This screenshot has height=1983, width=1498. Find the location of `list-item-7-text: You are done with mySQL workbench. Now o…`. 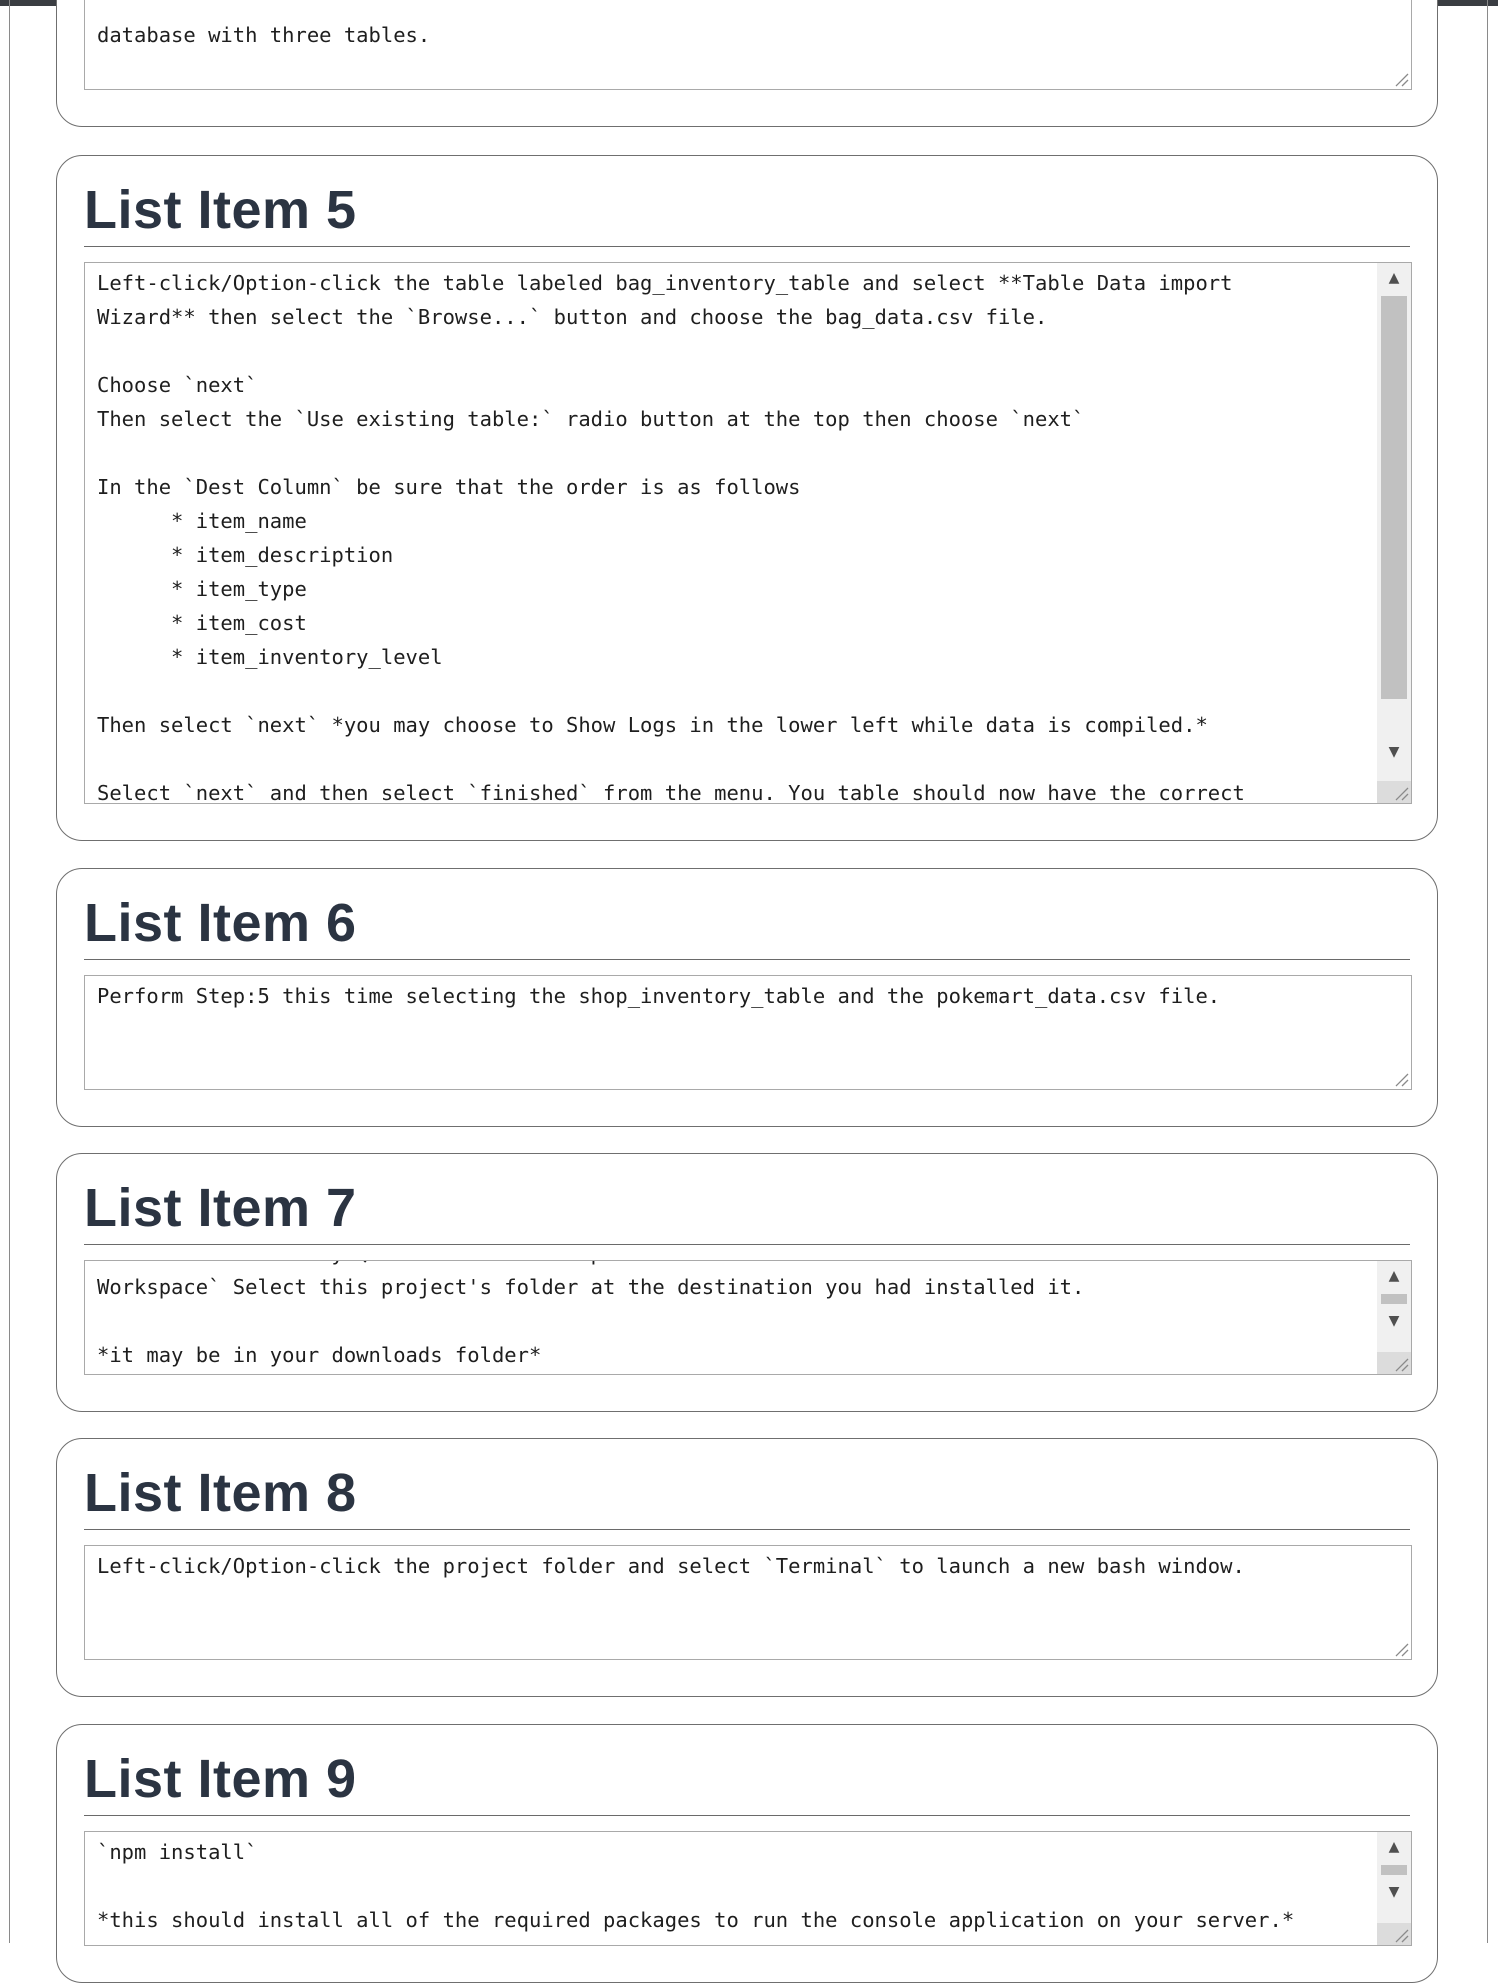

list-item-7-text: You are done with mySQL workbench. Now o… is located at coordinates (683, 1314).